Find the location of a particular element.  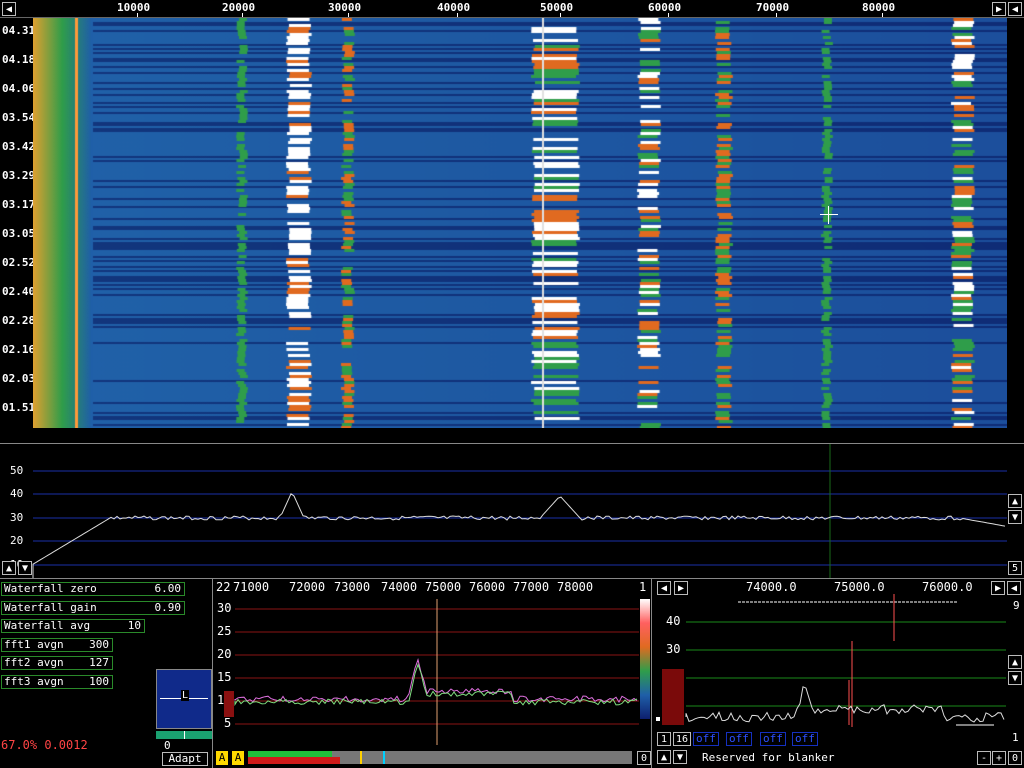

param-label: fft3 avgn is located at coordinates (34, 681).